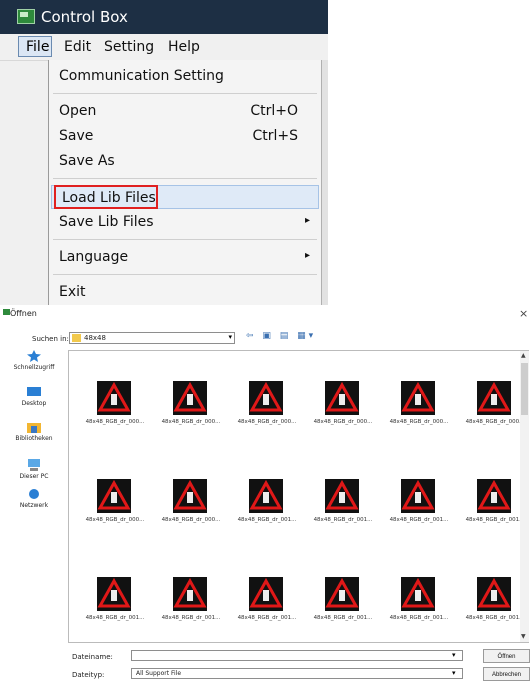  Describe the element at coordinates (87, 161) in the screenshot. I see `menu-item-label: Save As` at that location.